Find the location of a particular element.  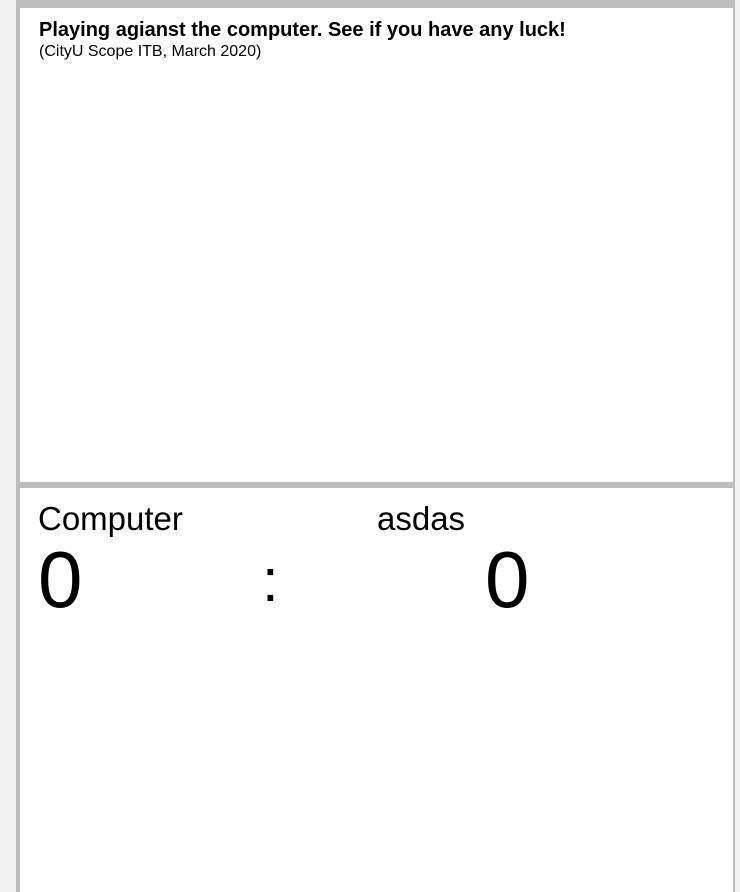

player1-name: Computer is located at coordinates (110, 518).